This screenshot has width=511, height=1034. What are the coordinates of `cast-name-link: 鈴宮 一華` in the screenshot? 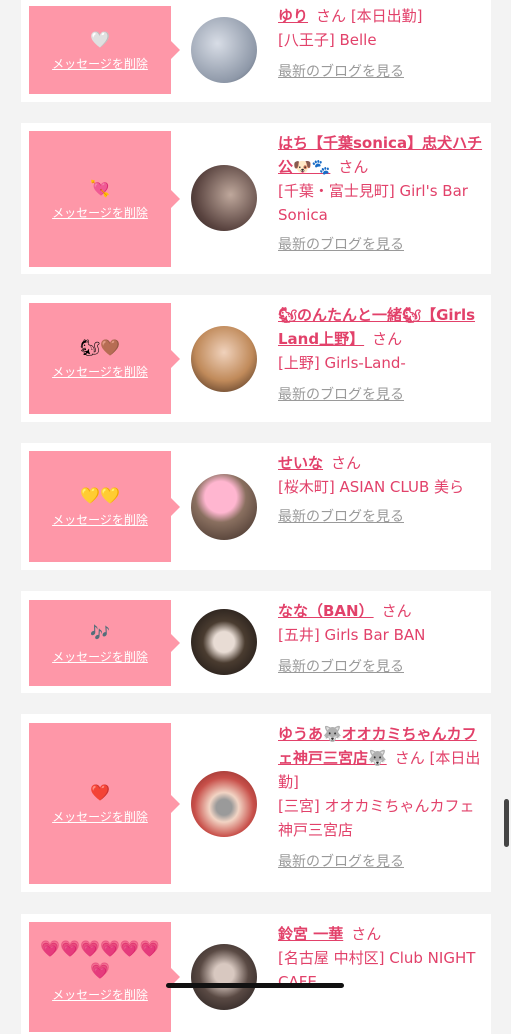 It's located at (310, 934).